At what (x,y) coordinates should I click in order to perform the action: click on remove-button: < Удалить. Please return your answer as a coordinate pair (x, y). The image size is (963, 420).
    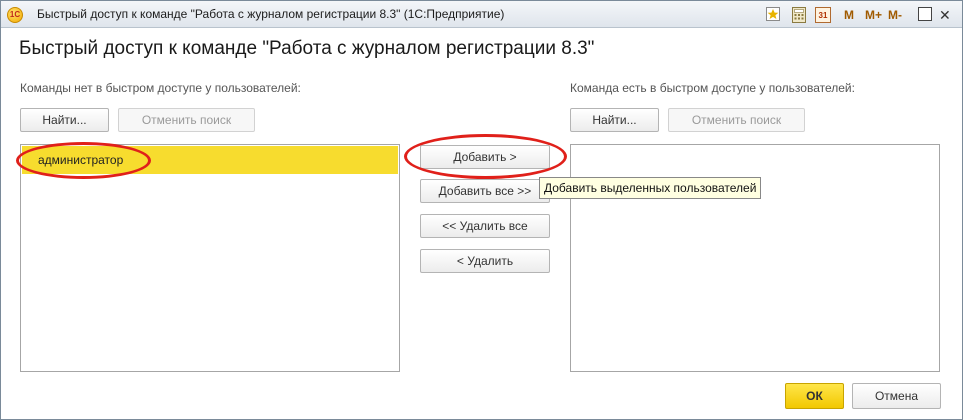
    Looking at the image, I should click on (485, 261).